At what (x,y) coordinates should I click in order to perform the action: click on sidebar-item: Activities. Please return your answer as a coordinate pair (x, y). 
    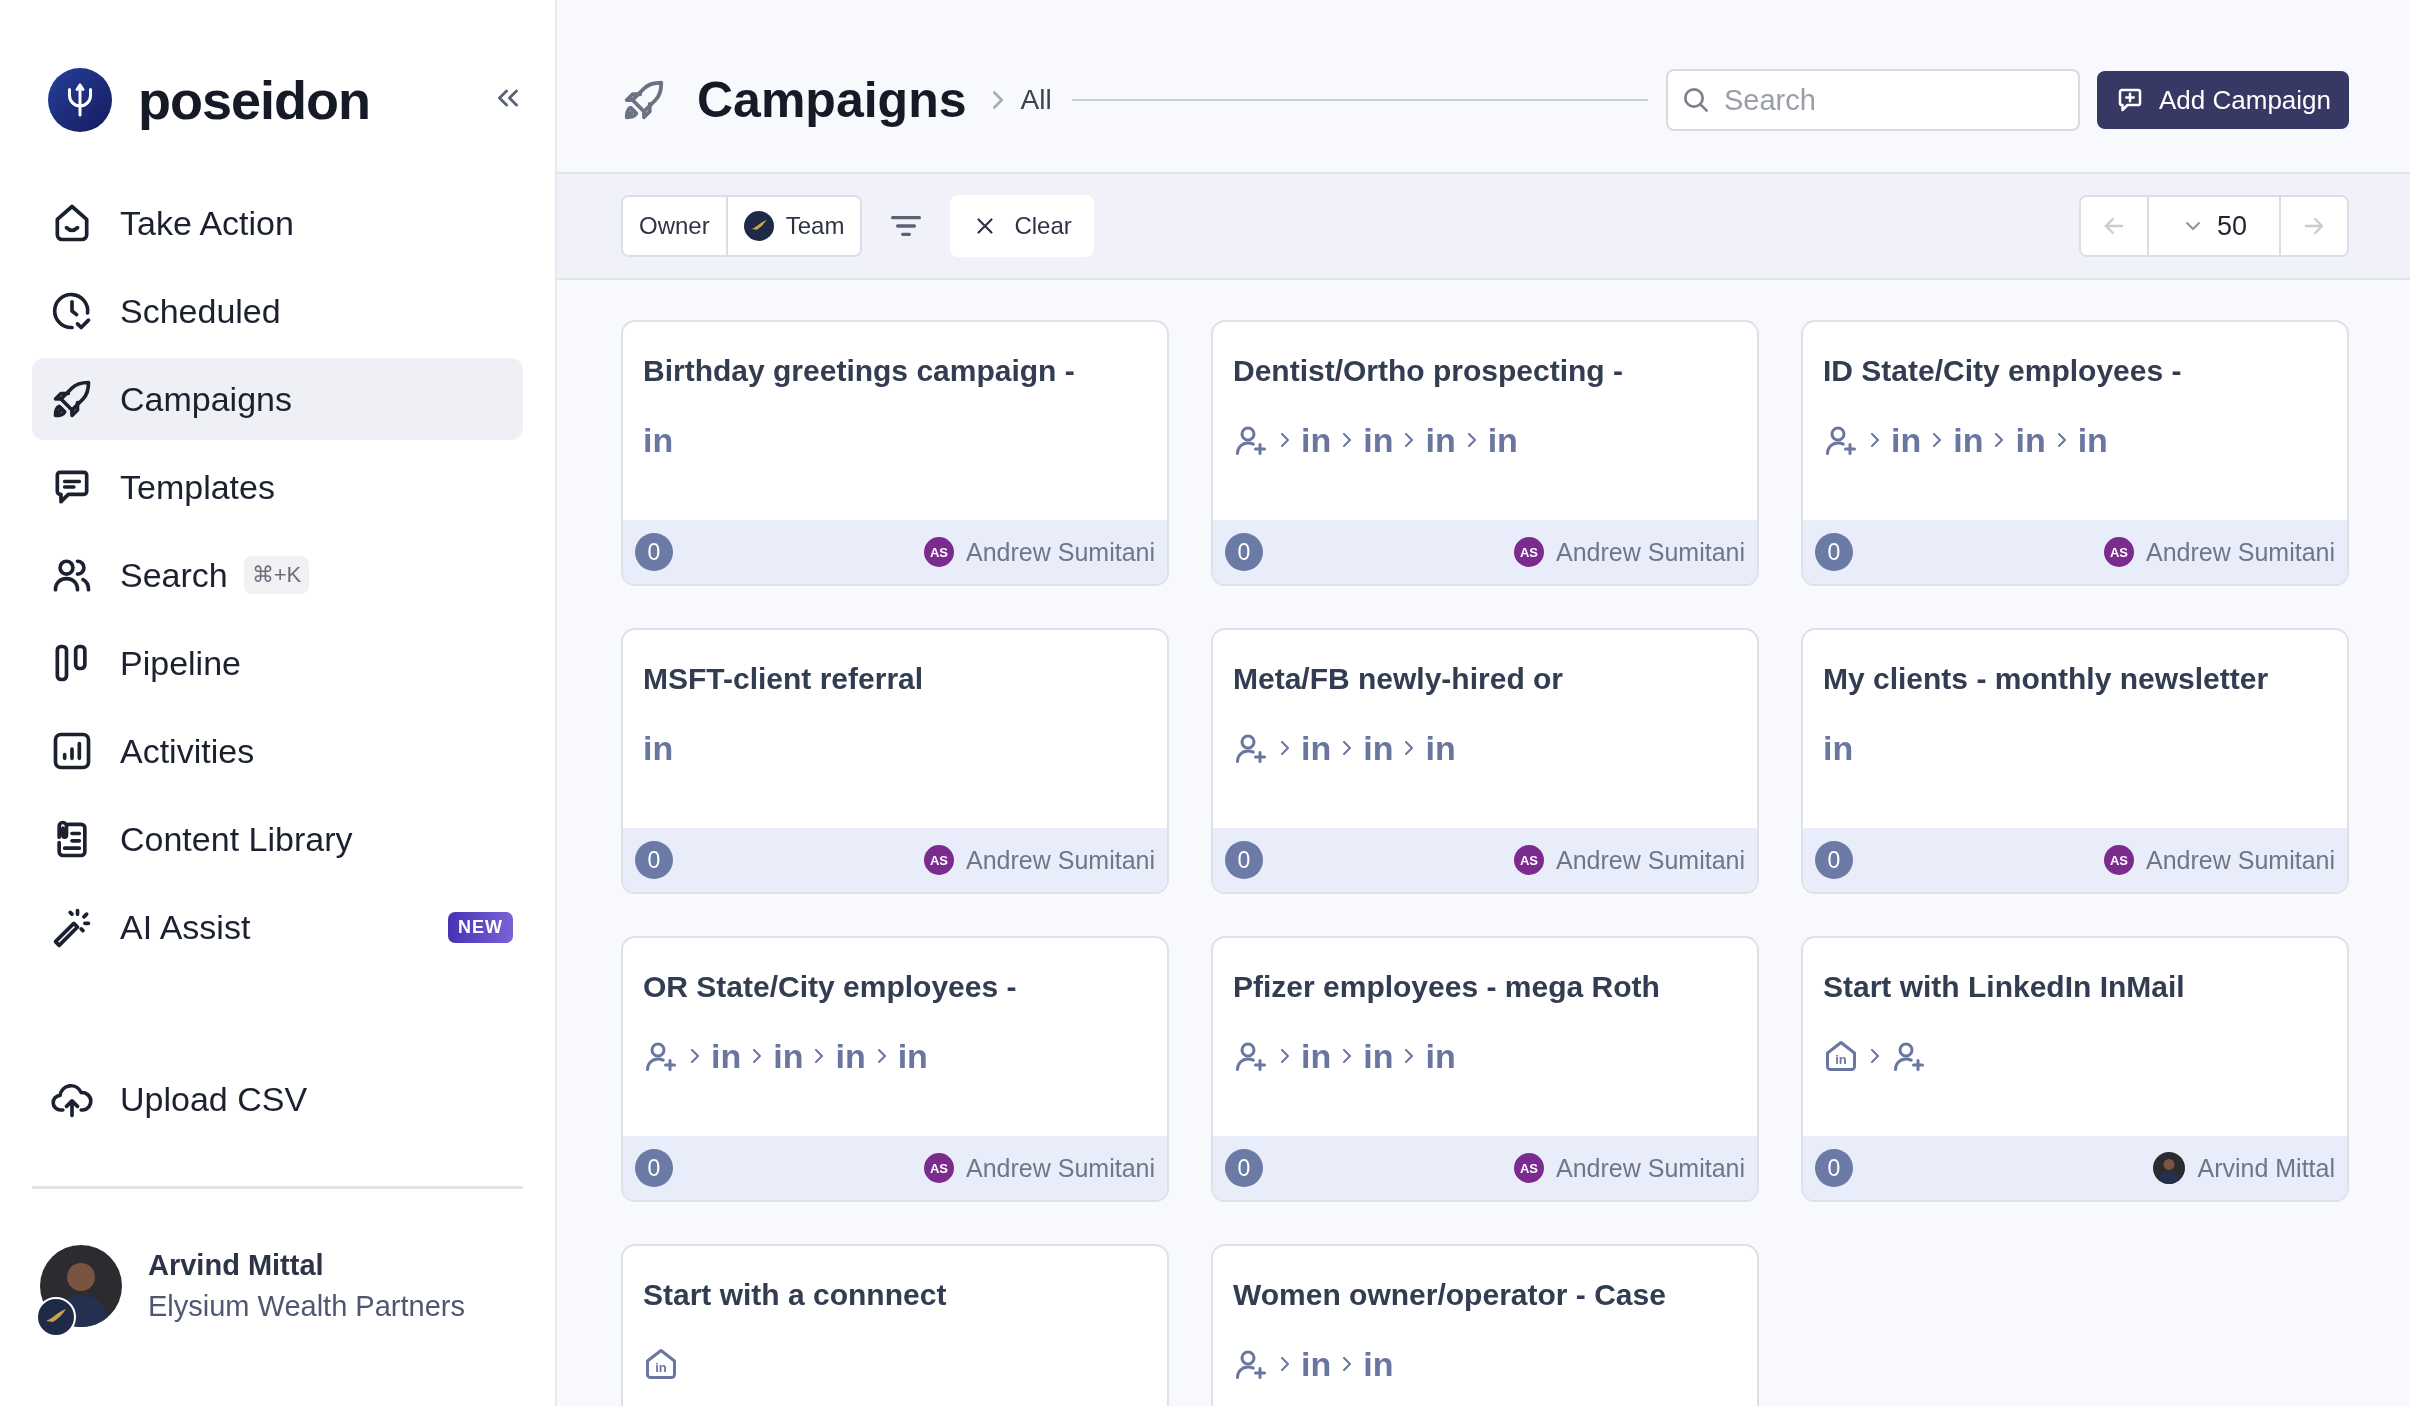
    Looking at the image, I should click on (277, 751).